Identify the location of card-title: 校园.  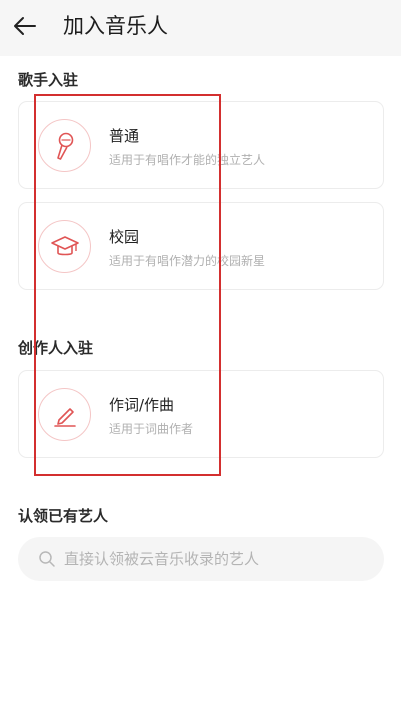
(124, 237).